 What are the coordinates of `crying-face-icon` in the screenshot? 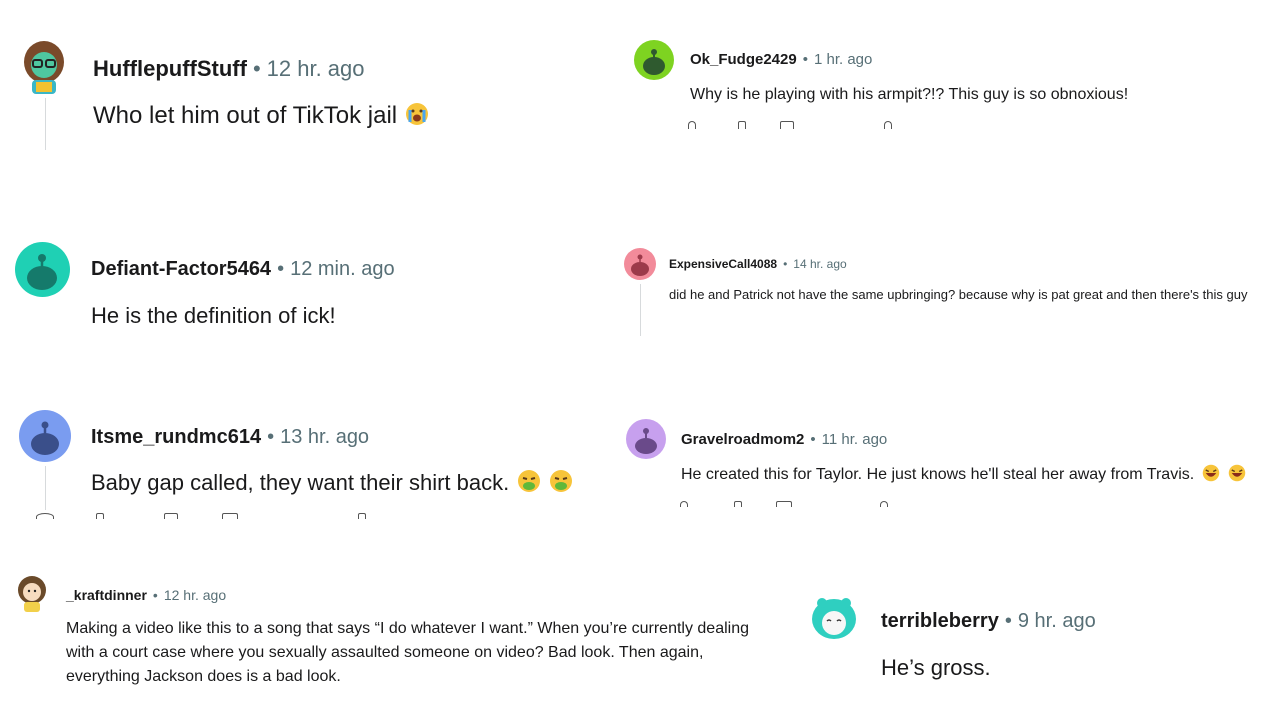 It's located at (417, 117).